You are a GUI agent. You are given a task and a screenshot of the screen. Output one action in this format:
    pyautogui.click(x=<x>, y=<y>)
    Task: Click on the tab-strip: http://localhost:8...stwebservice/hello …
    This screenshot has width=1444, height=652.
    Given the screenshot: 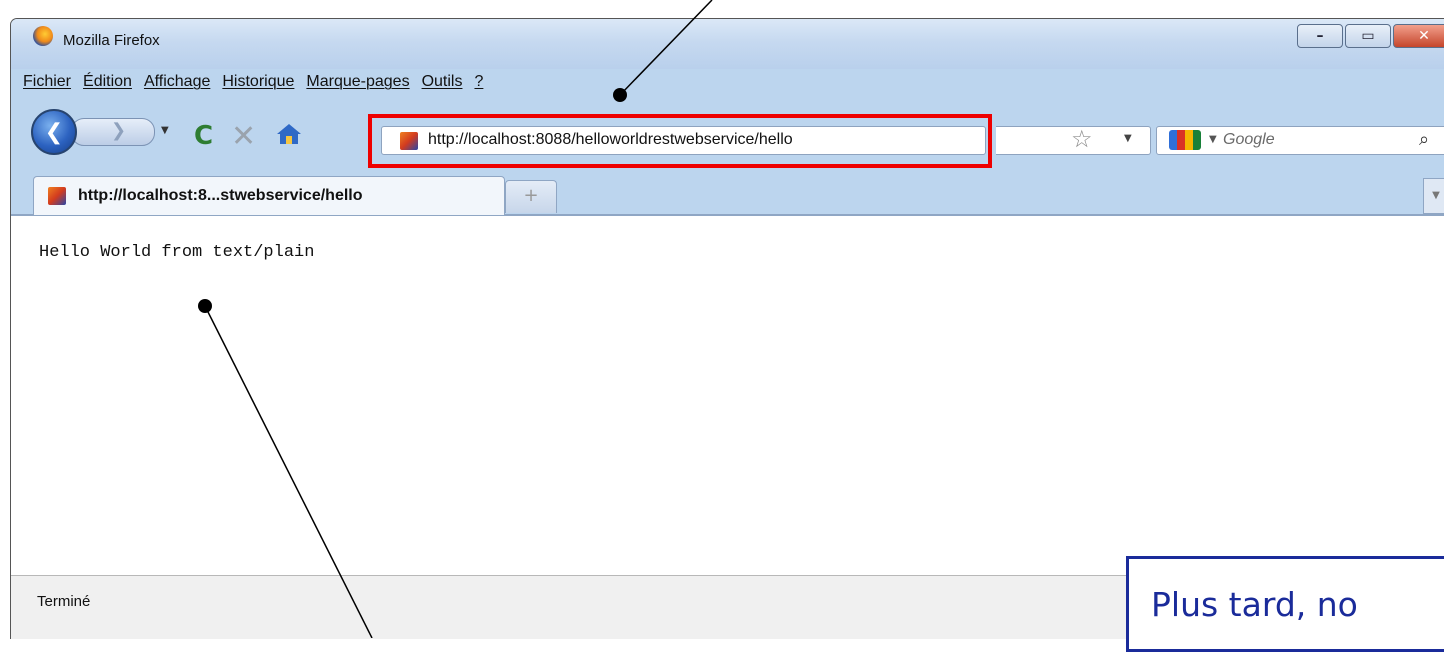 What is the action you would take?
    pyautogui.click(x=727, y=194)
    